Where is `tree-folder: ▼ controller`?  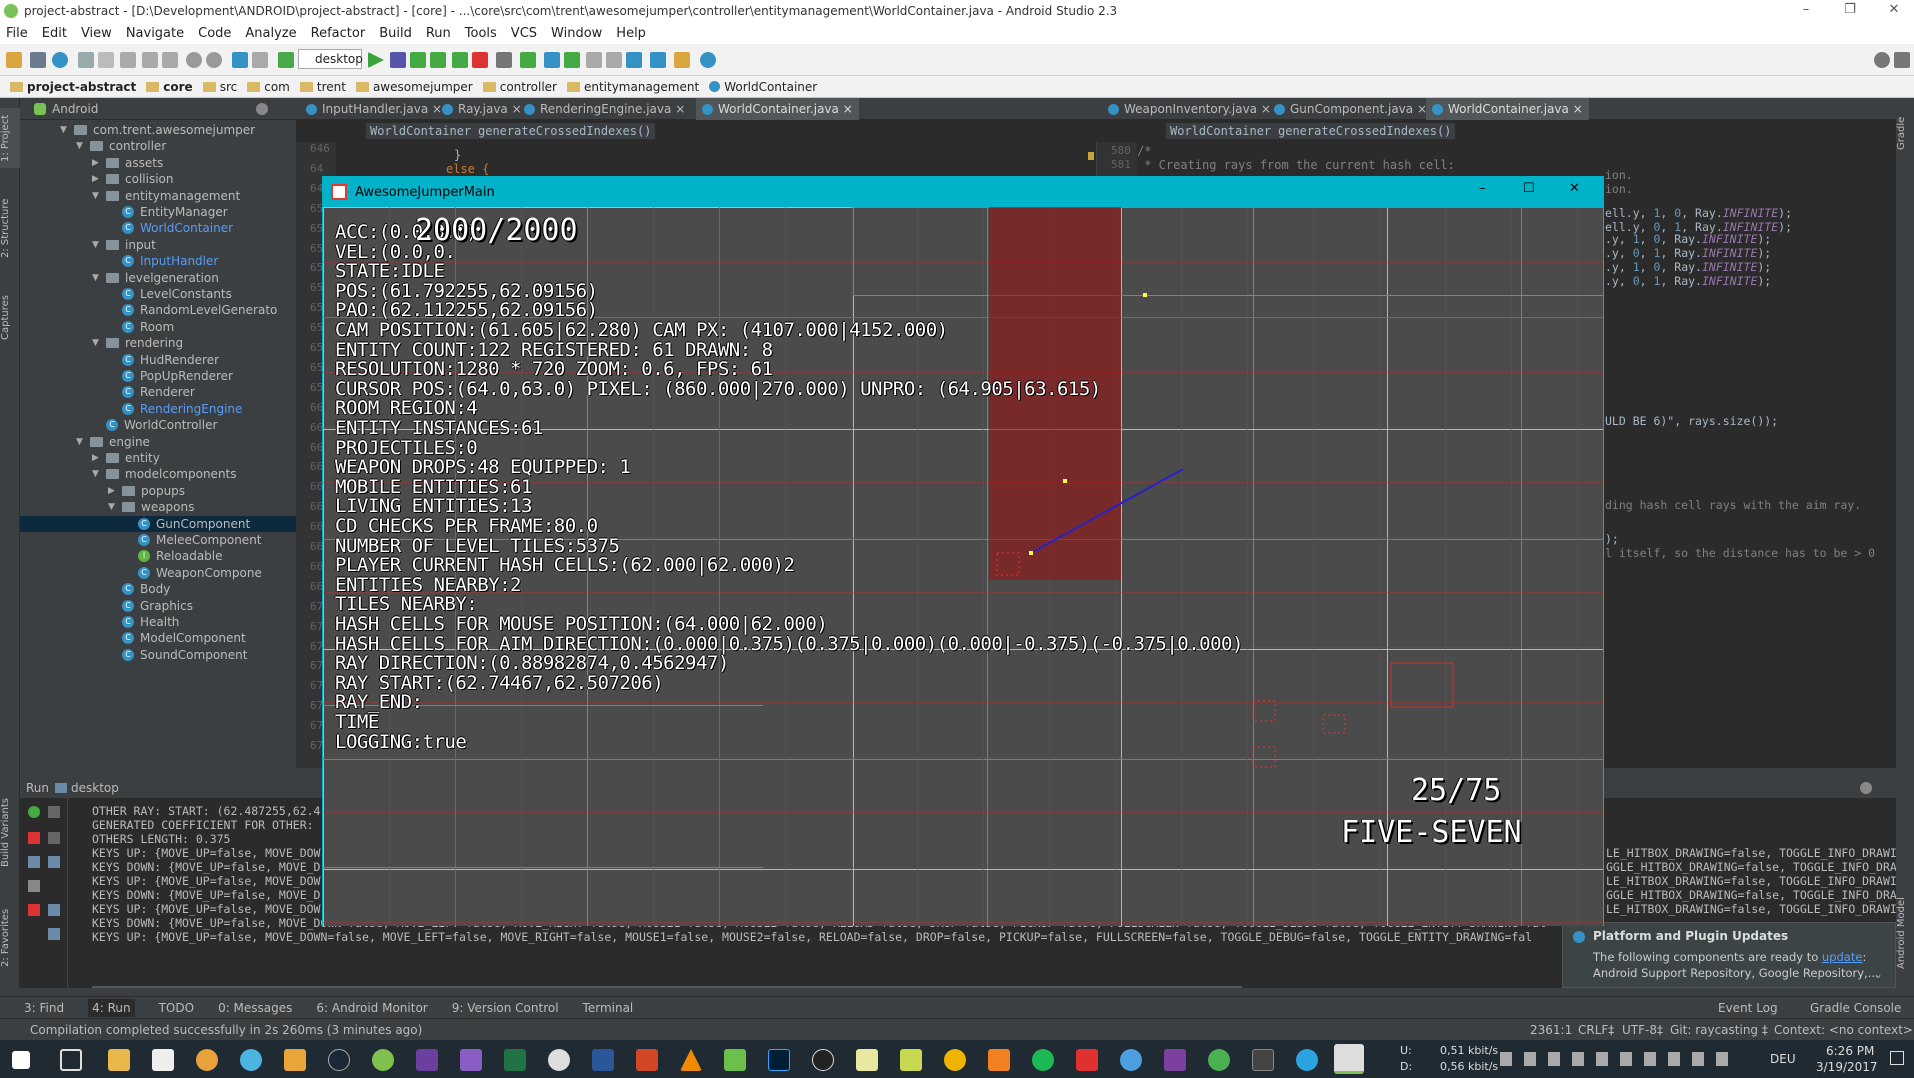 tree-folder: ▼ controller is located at coordinates (158, 146).